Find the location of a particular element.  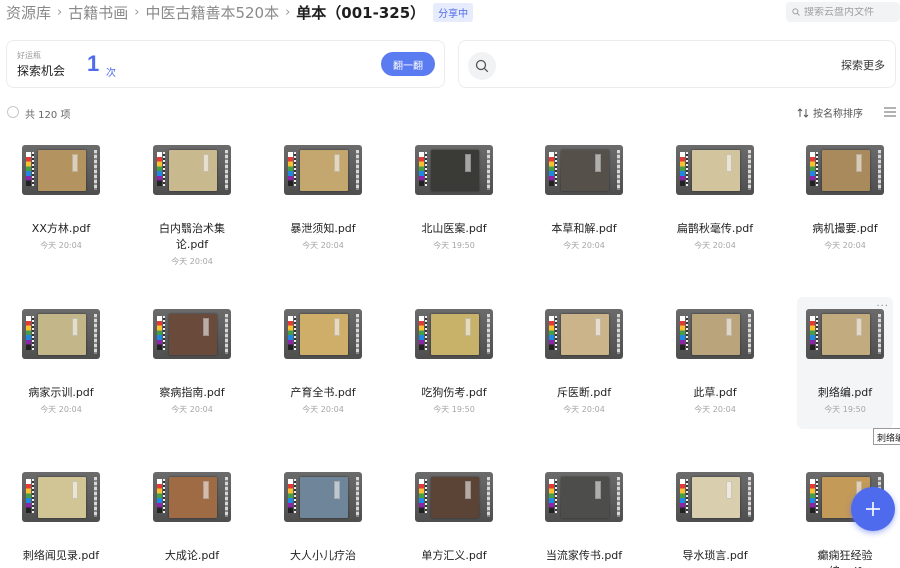

file-item: 导水琐言.pdf今天 20:04 is located at coordinates (715, 514).